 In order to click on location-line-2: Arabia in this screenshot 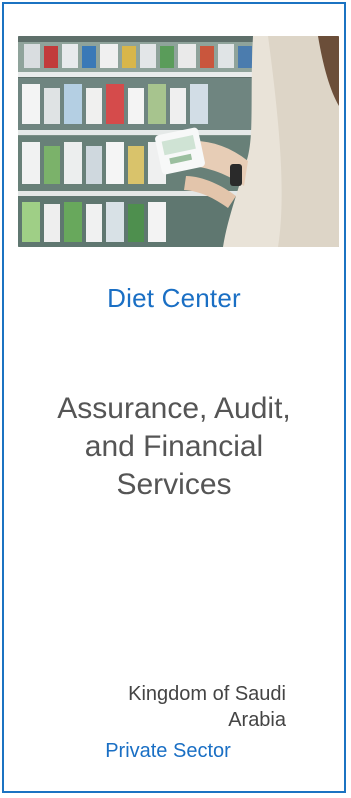, I will do `click(257, 720)`.